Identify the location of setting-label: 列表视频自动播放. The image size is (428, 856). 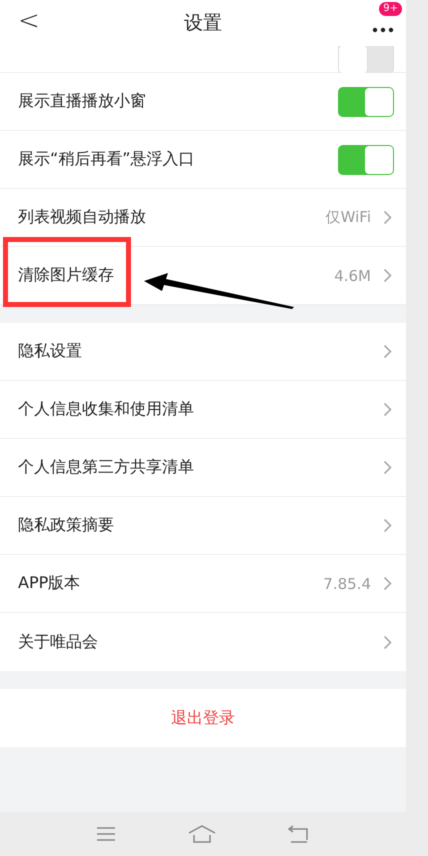
(82, 217).